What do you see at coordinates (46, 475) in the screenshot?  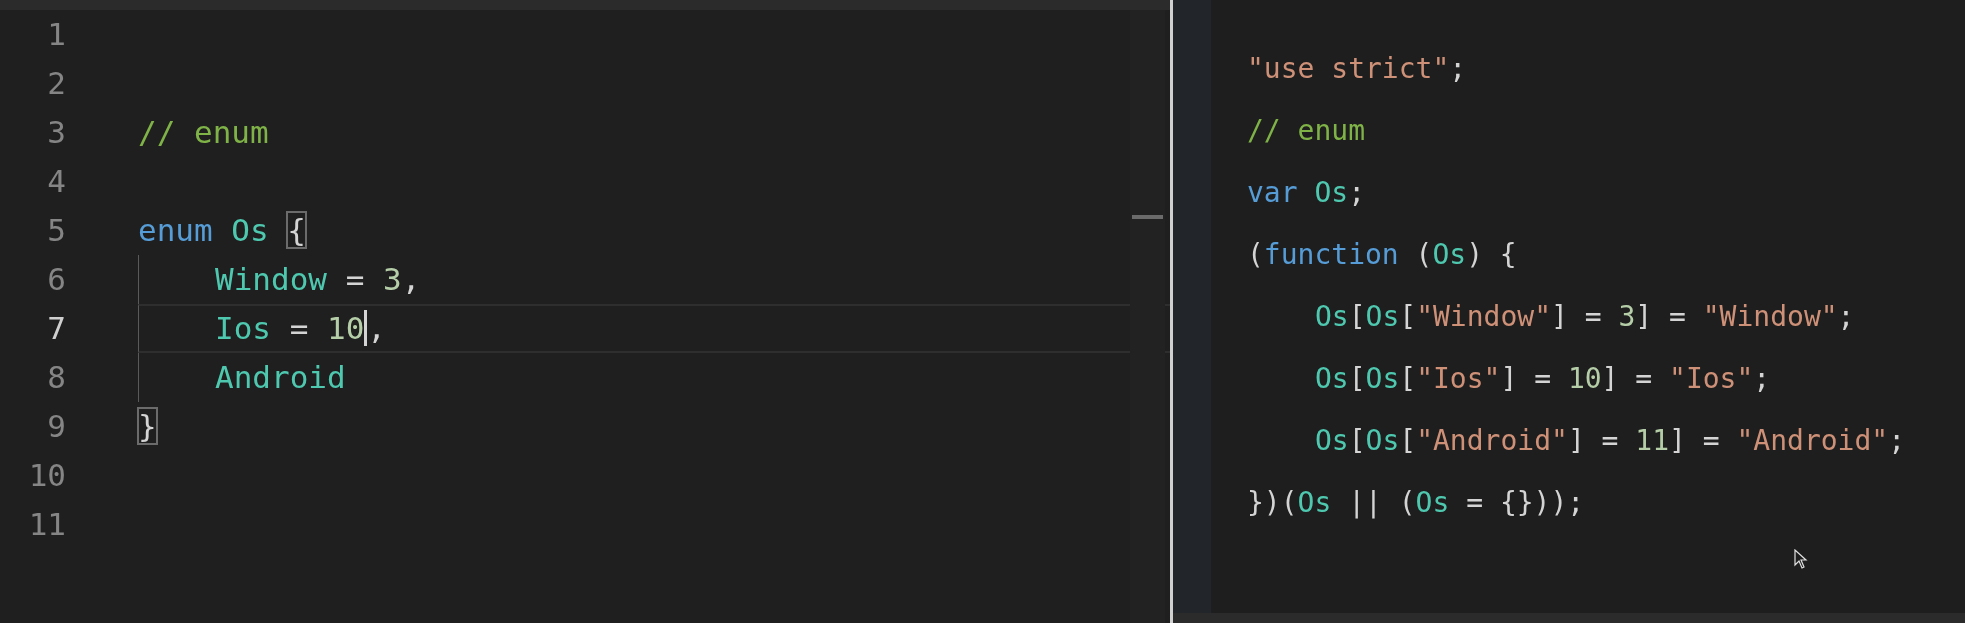 I see `line-number: 10` at bounding box center [46, 475].